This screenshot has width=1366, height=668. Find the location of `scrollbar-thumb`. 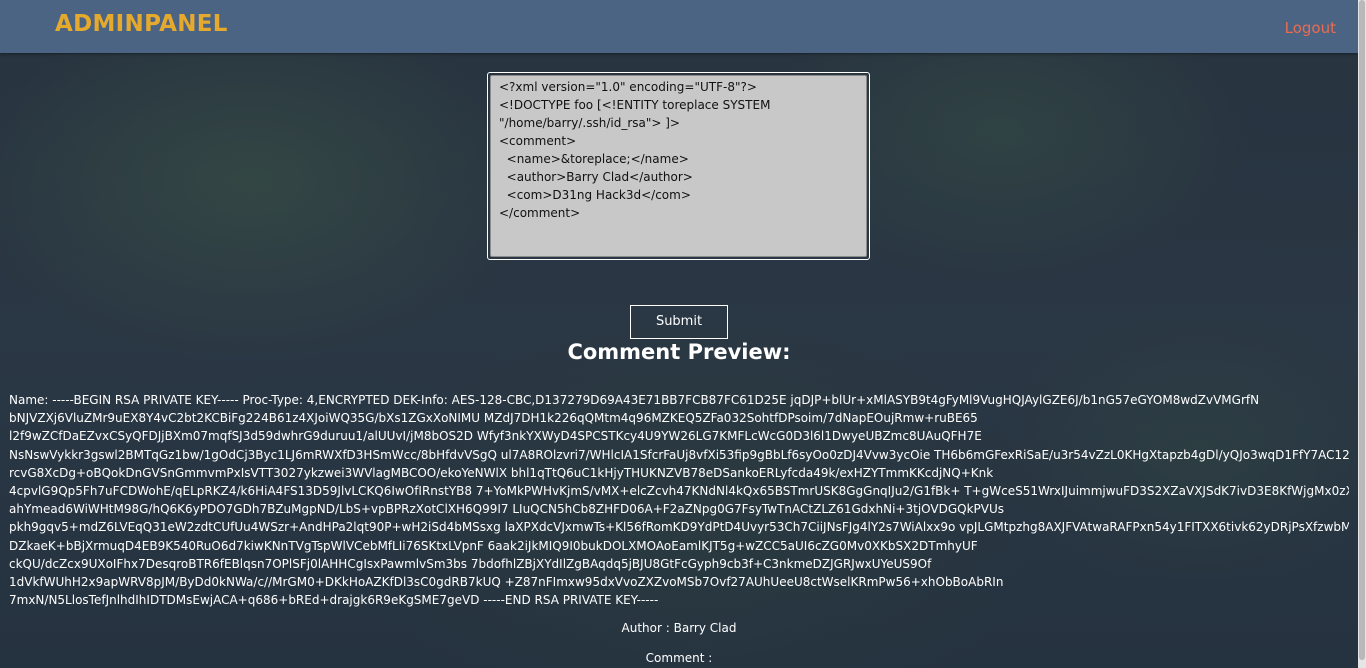

scrollbar-thumb is located at coordinates (1362, 330).